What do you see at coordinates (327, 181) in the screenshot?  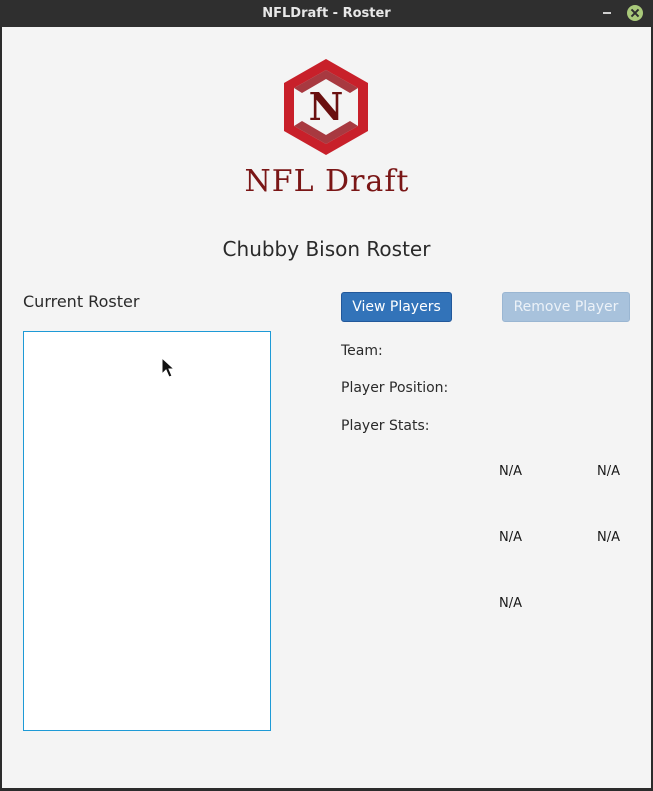 I see `logo-text: NFL Draft` at bounding box center [327, 181].